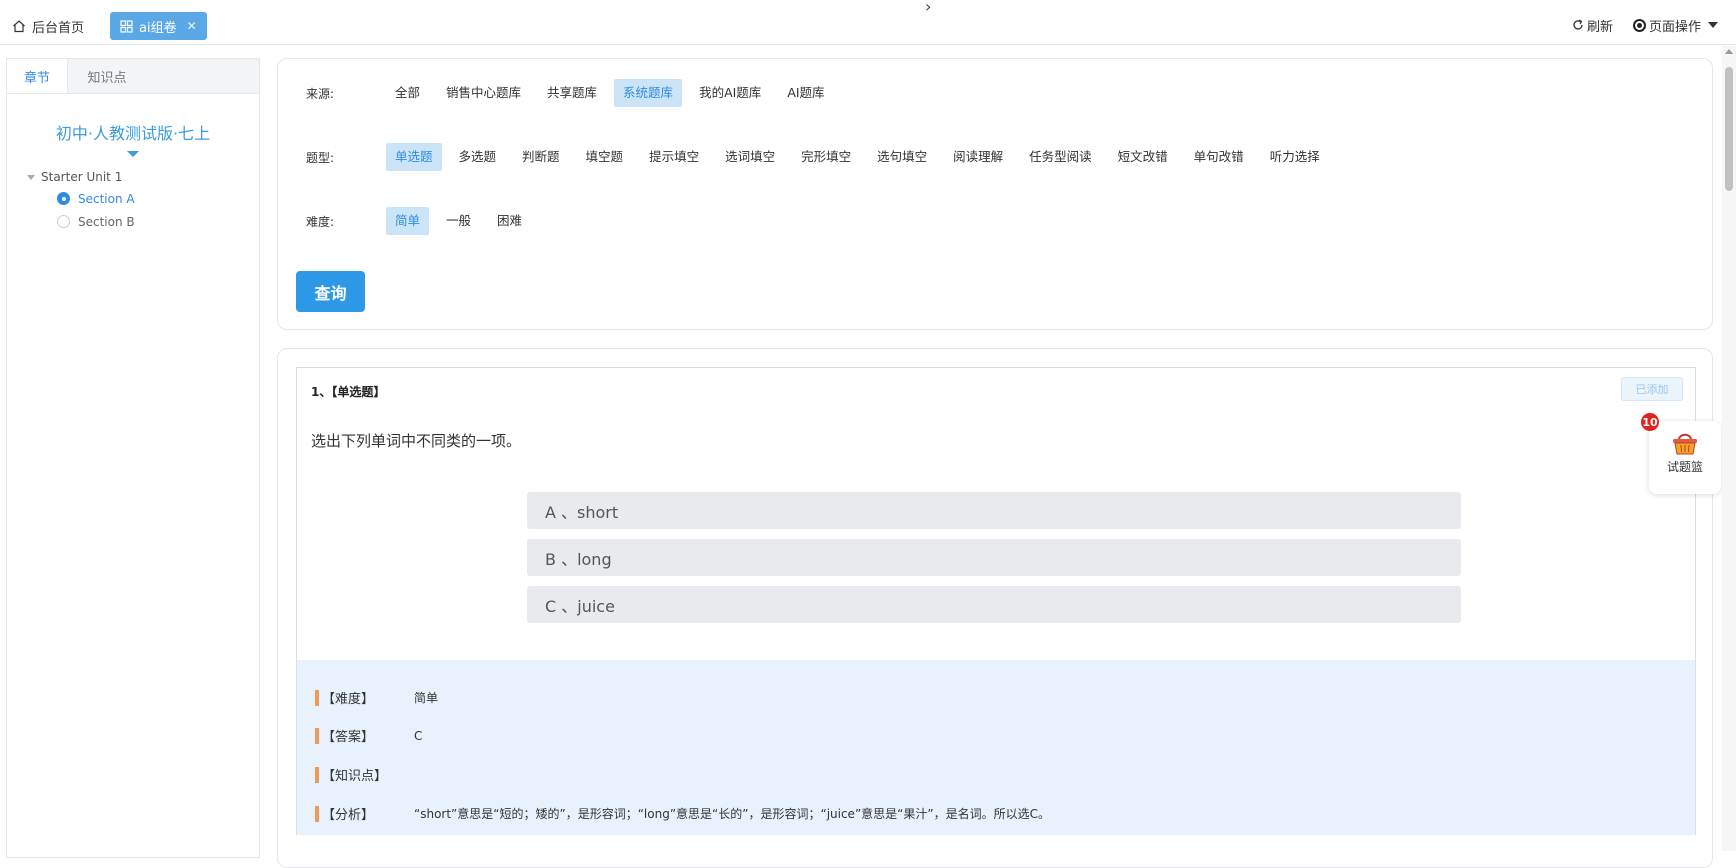 This screenshot has height=868, width=1736. What do you see at coordinates (126, 26) in the screenshot?
I see `grid-apps-icon` at bounding box center [126, 26].